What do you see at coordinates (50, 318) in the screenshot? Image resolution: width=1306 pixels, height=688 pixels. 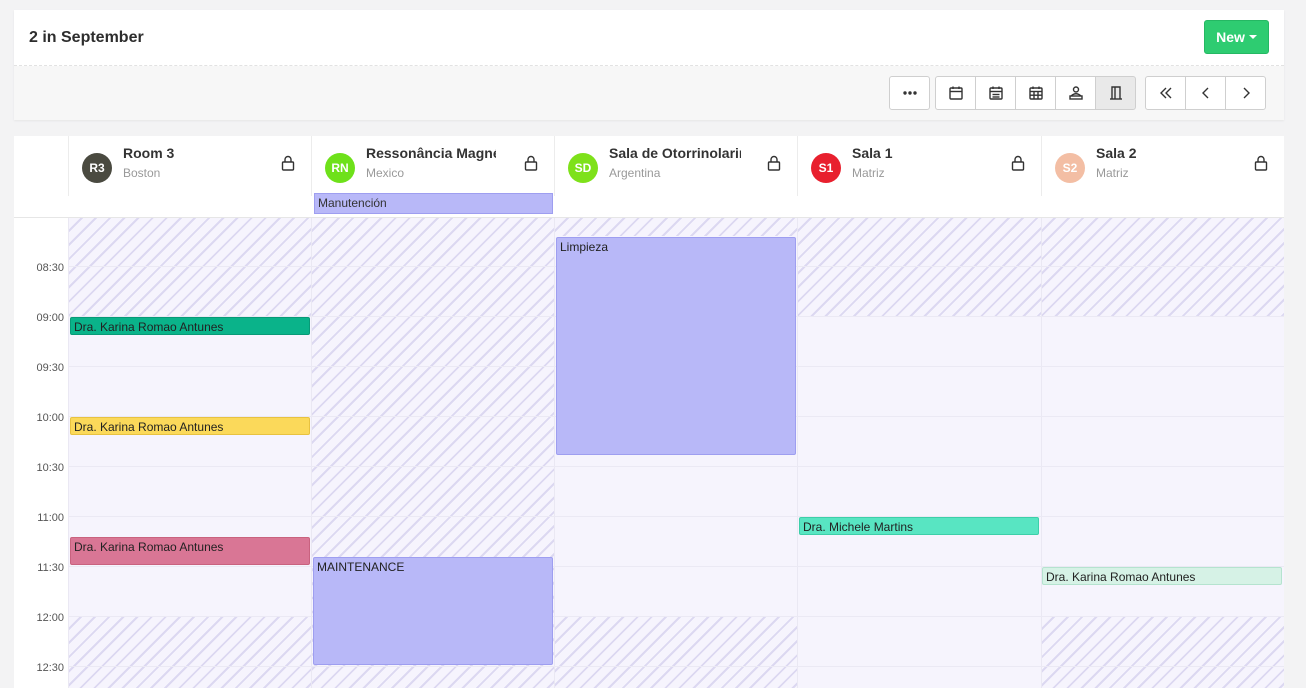 I see `time-label: 09:00` at bounding box center [50, 318].